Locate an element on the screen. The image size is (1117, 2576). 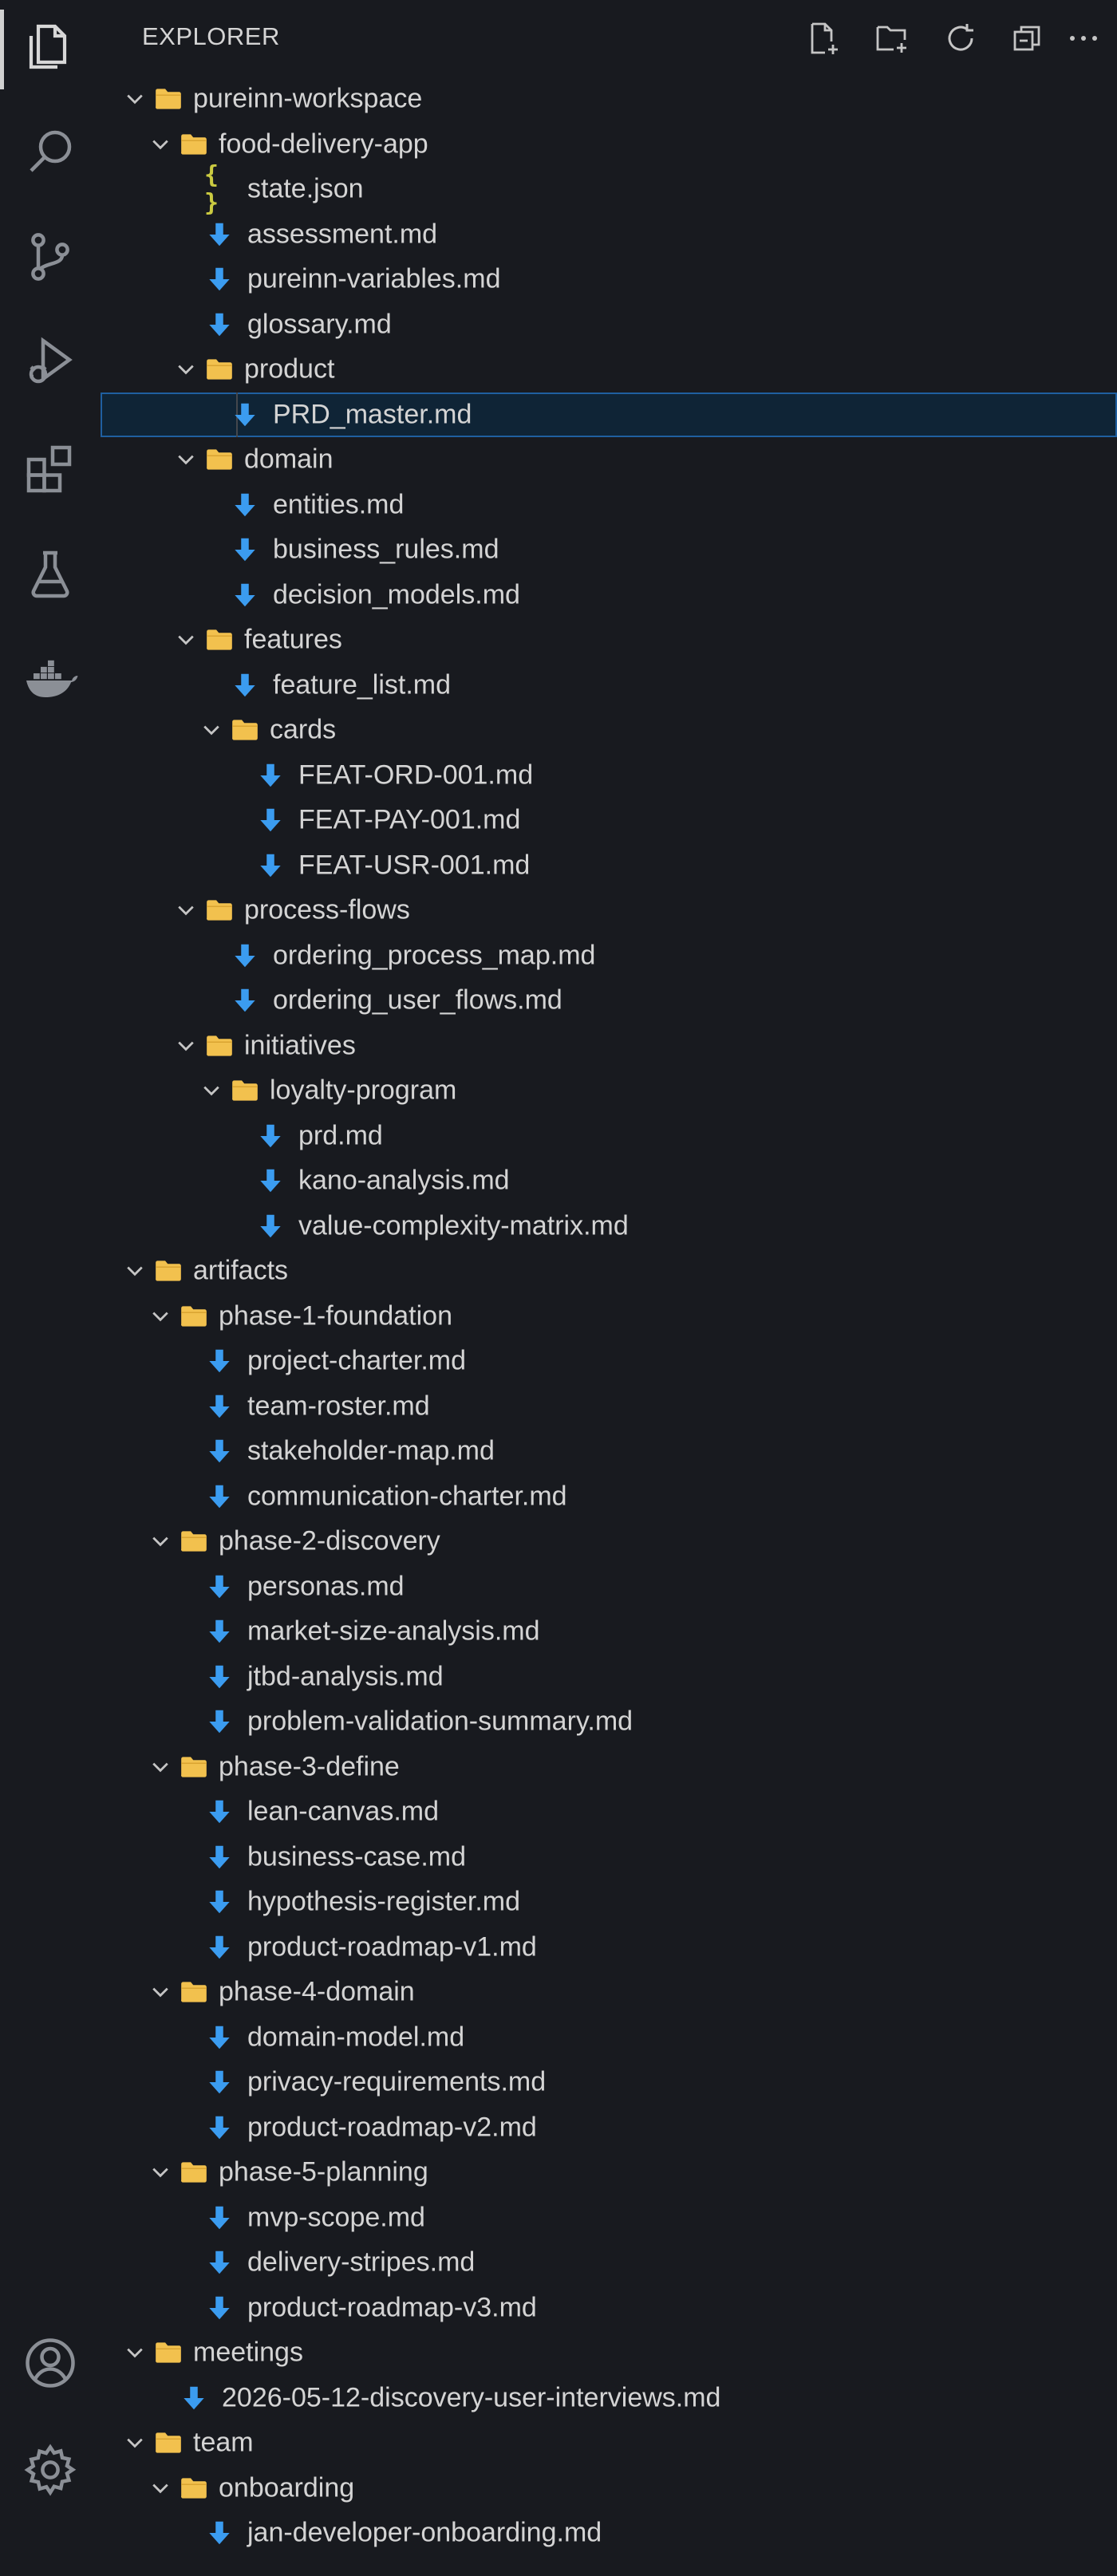
settings-gear-icon is located at coordinates (50, 2470).